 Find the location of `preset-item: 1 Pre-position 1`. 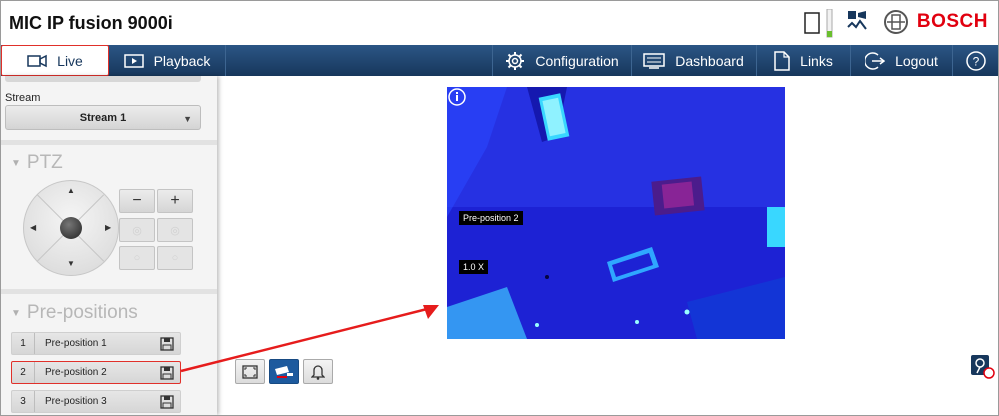

preset-item: 1 Pre-position 1 is located at coordinates (96, 343).